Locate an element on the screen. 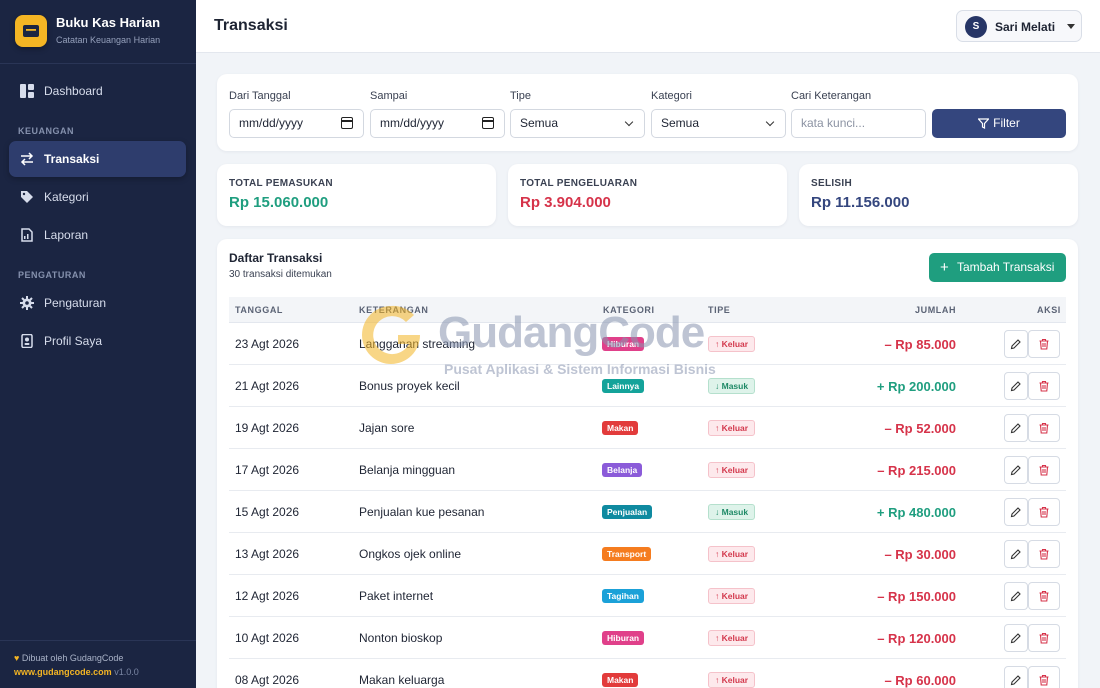  row-description: Ongkos ojek online is located at coordinates (410, 554).